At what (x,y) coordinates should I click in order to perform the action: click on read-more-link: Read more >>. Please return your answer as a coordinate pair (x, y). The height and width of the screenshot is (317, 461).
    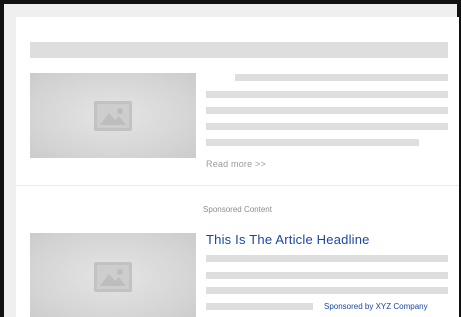
    Looking at the image, I should click on (236, 164).